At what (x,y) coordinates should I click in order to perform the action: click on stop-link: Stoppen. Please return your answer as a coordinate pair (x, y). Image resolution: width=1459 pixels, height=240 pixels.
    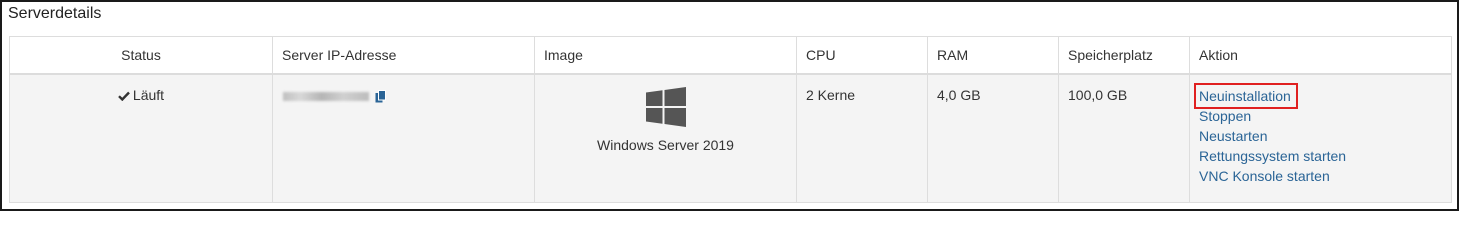
    Looking at the image, I should click on (1325, 116).